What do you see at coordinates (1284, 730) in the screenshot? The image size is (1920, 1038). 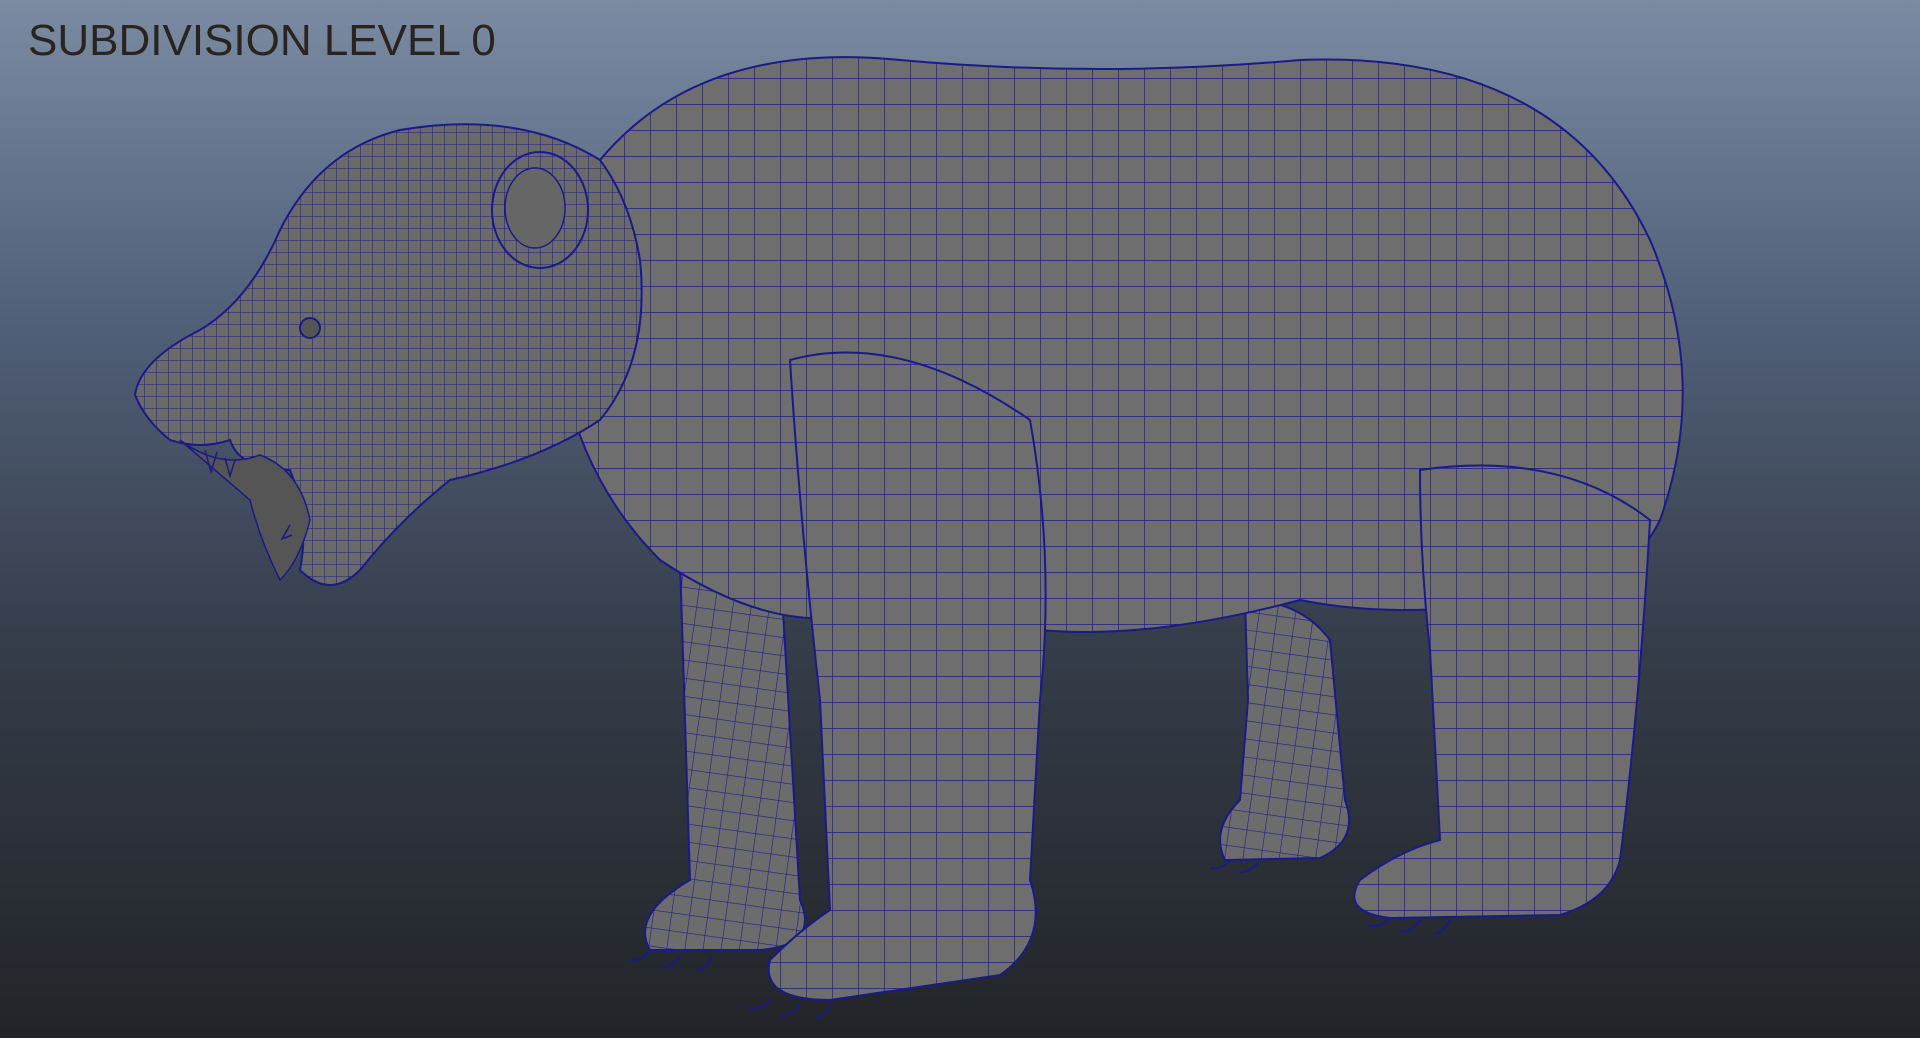 I see `rear-far-leg` at bounding box center [1284, 730].